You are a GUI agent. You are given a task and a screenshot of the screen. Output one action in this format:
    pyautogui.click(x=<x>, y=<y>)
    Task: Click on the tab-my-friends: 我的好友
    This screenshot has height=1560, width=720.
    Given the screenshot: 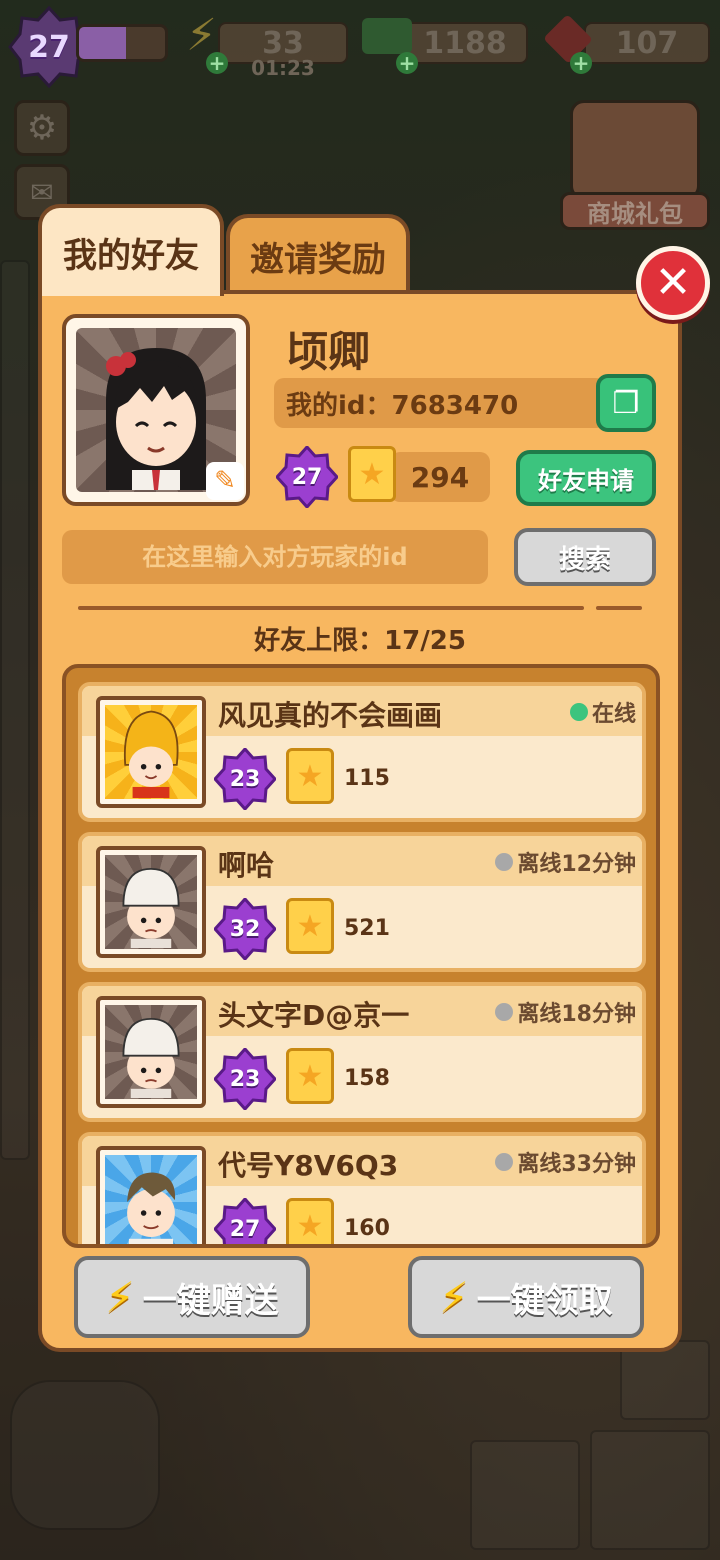 What is the action you would take?
    pyautogui.click(x=131, y=250)
    